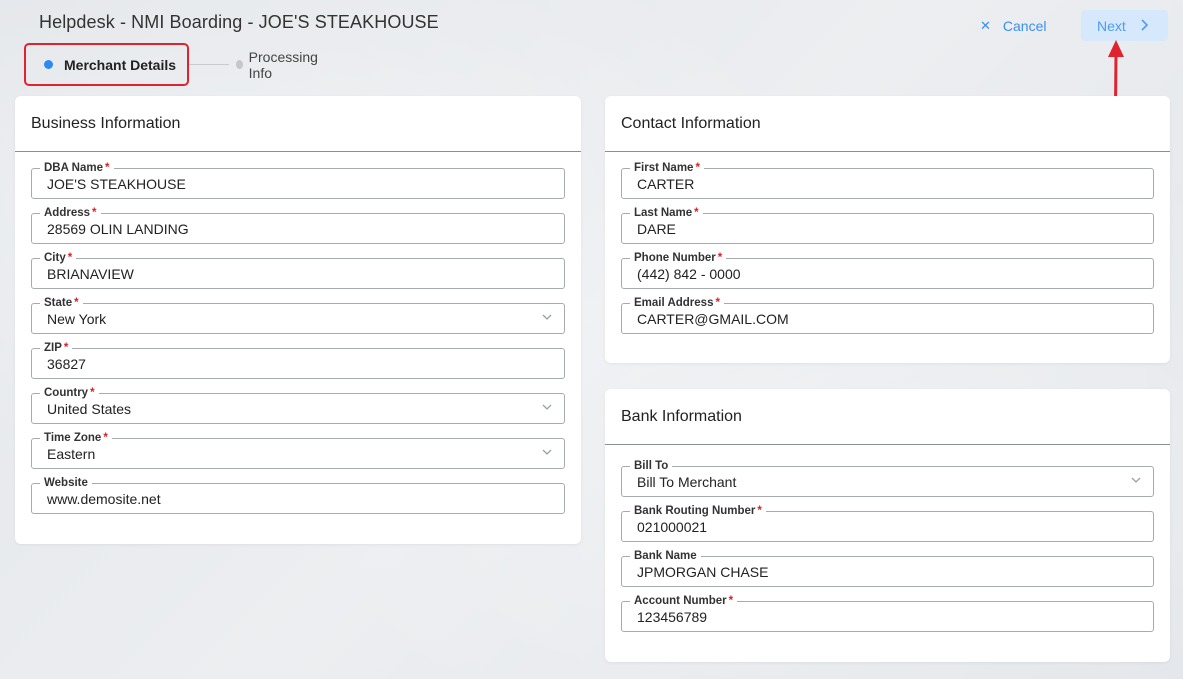  I want to click on field-label-text: Address, so click(67, 213).